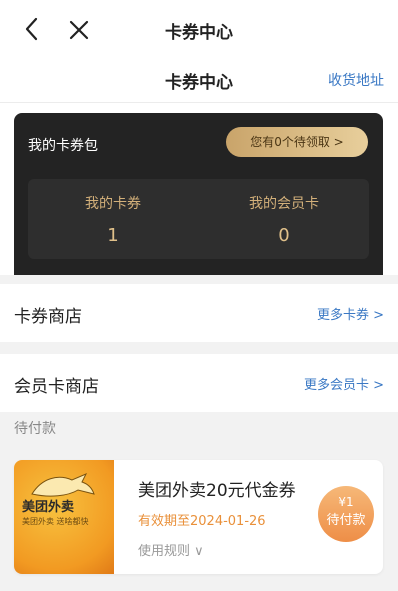 Image resolution: width=398 pixels, height=591 pixels. Describe the element at coordinates (202, 521) in the screenshot. I see `coupon-expiry: 有效期至2024-01-26` at that location.